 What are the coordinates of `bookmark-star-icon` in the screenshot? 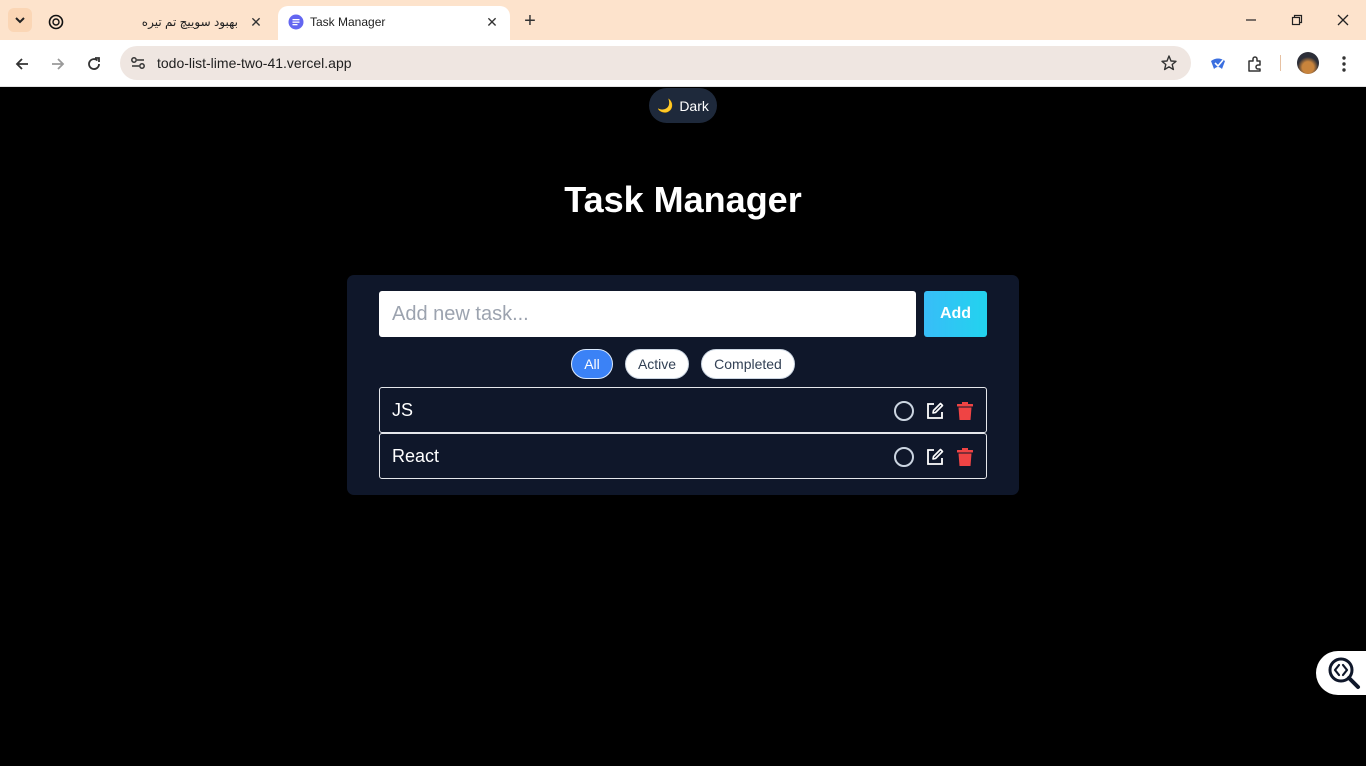 It's located at (1169, 63).